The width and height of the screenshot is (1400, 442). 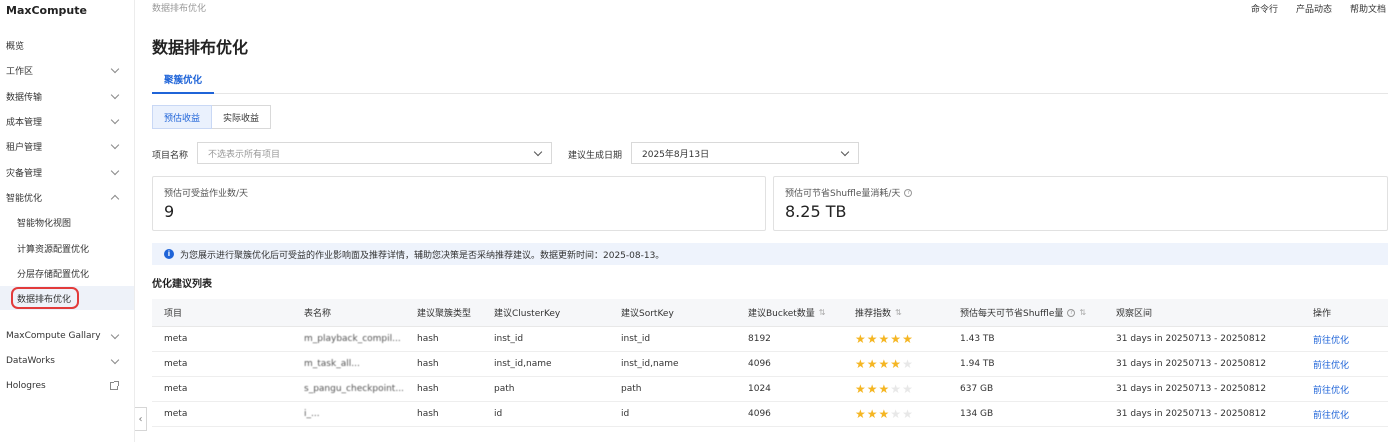 What do you see at coordinates (1264, 8) in the screenshot?
I see `link-command-line: 命令行` at bounding box center [1264, 8].